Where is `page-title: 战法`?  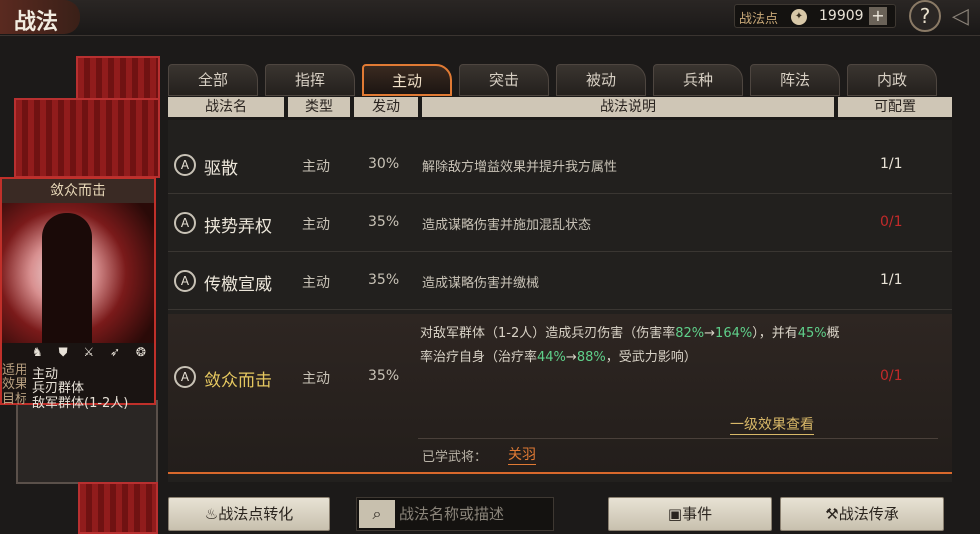
page-title: 战法 is located at coordinates (36, 22).